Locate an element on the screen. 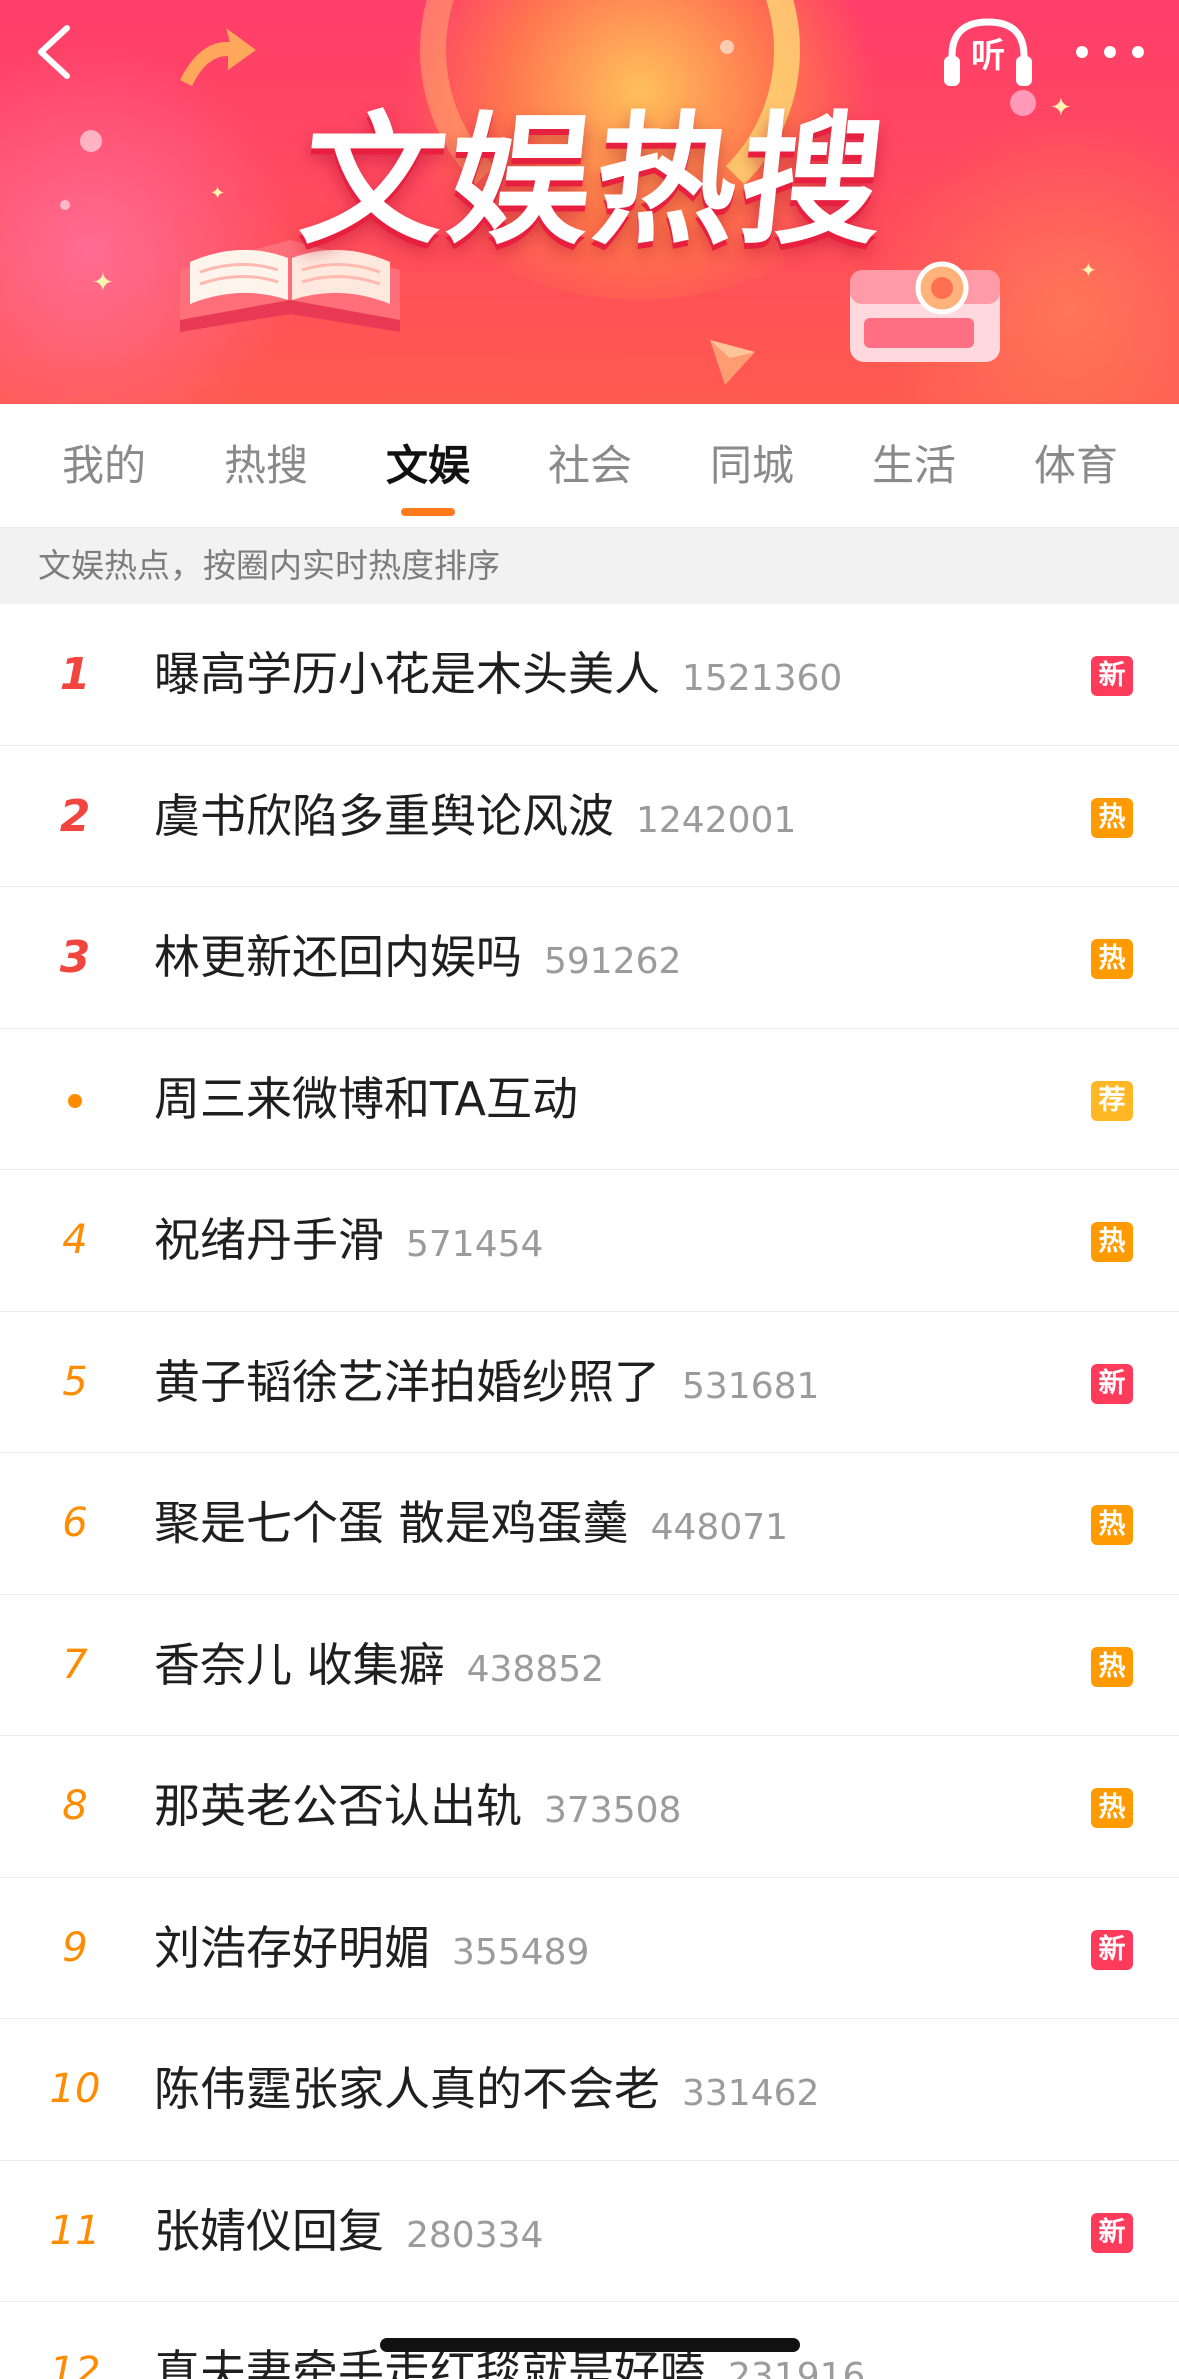  hot-search-row: 11 张婧仪回复 280334 新 is located at coordinates (589, 2231).